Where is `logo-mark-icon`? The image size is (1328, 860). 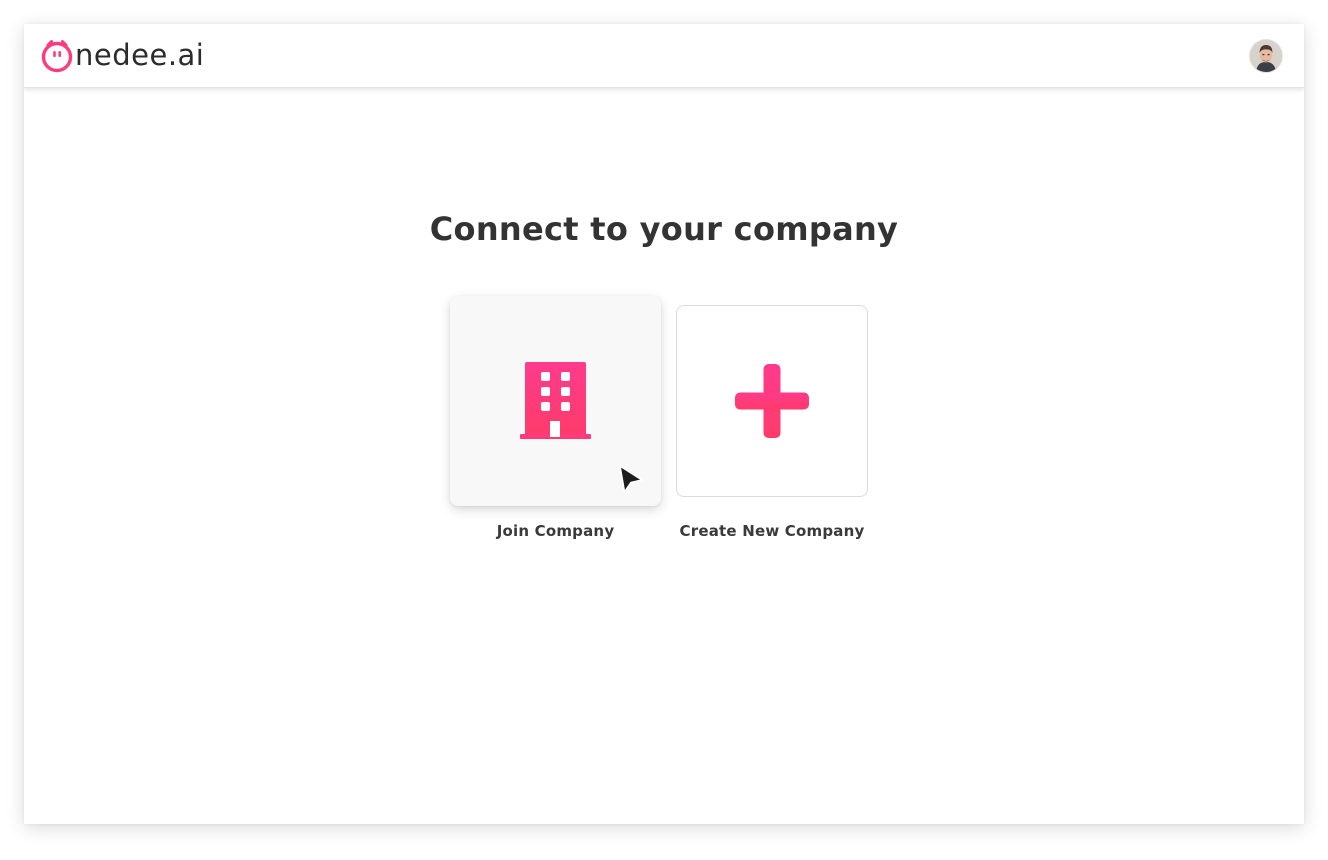
logo-mark-icon is located at coordinates (57, 56).